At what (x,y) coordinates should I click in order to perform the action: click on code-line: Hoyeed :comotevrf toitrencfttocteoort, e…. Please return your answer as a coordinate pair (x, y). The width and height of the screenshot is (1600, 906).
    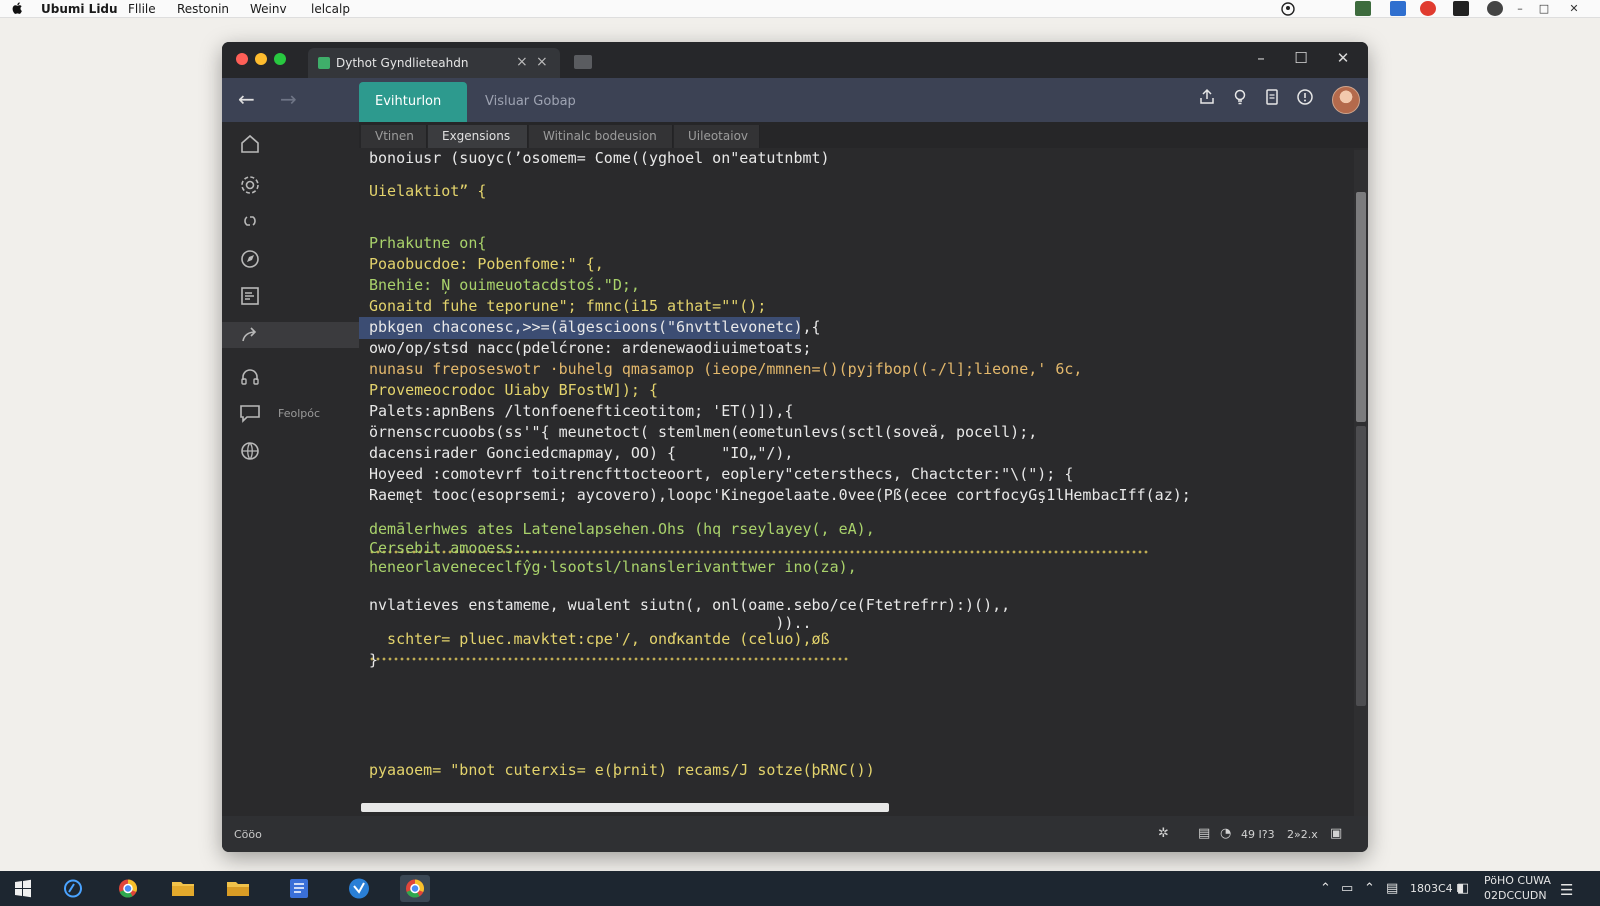
    Looking at the image, I should click on (721, 474).